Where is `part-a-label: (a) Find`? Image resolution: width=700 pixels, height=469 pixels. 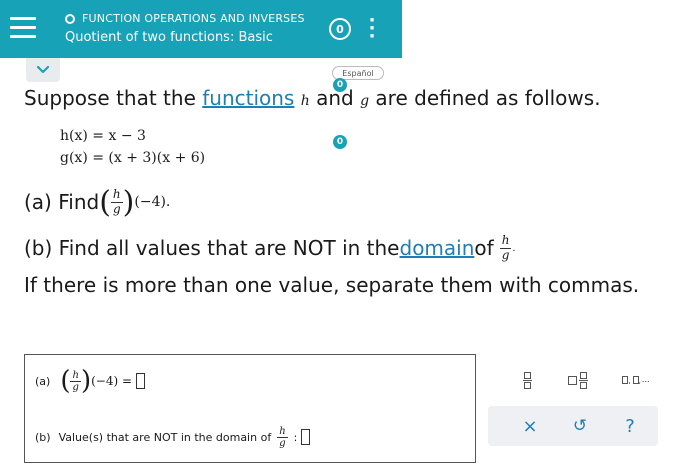 part-a-label: (a) Find is located at coordinates (62, 202).